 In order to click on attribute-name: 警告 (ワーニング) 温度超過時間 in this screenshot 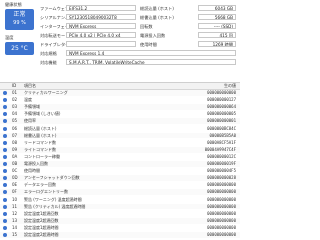, I will do `click(53, 199)`.